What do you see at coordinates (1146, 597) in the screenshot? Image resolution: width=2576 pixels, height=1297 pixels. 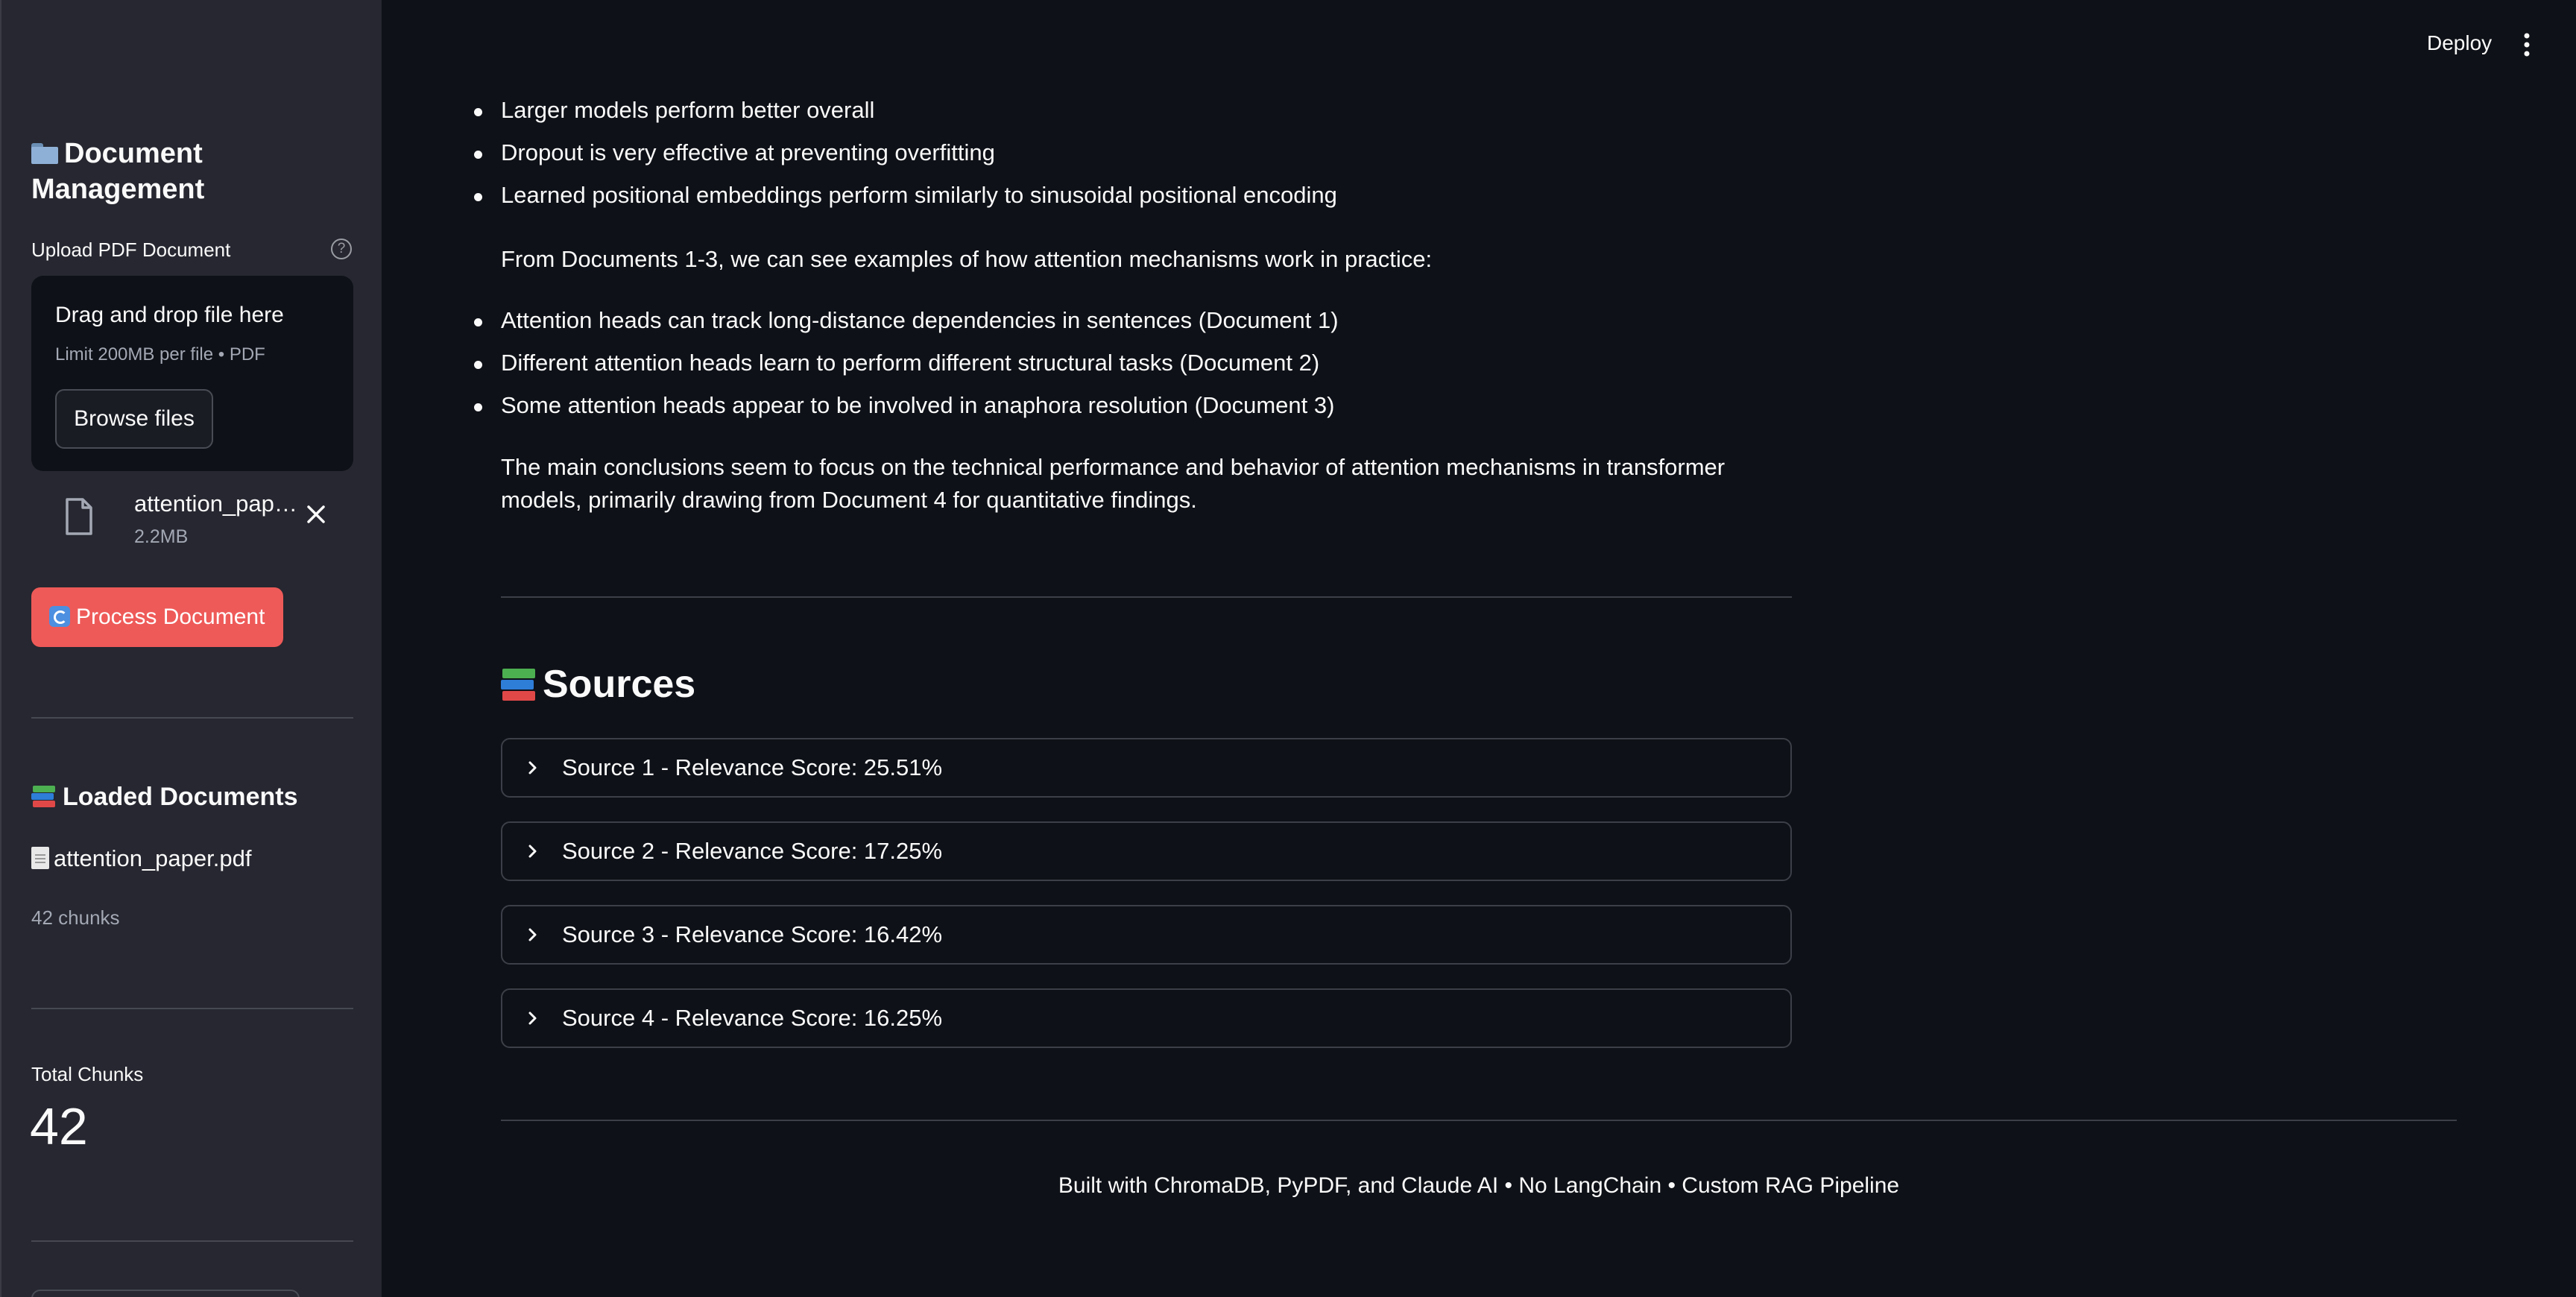 I see `section-divider` at bounding box center [1146, 597].